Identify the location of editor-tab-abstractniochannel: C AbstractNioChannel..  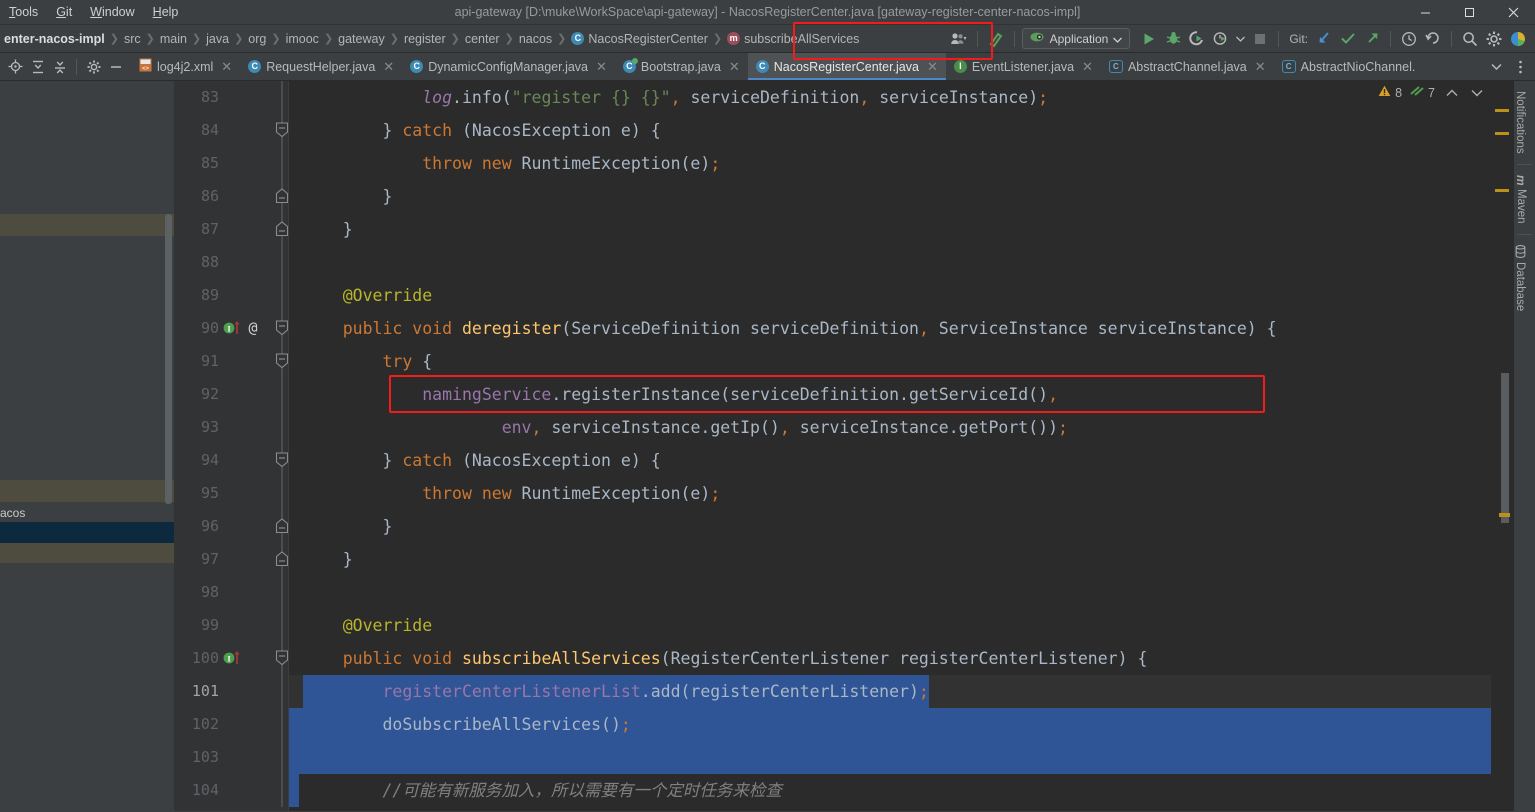
(1349, 66).